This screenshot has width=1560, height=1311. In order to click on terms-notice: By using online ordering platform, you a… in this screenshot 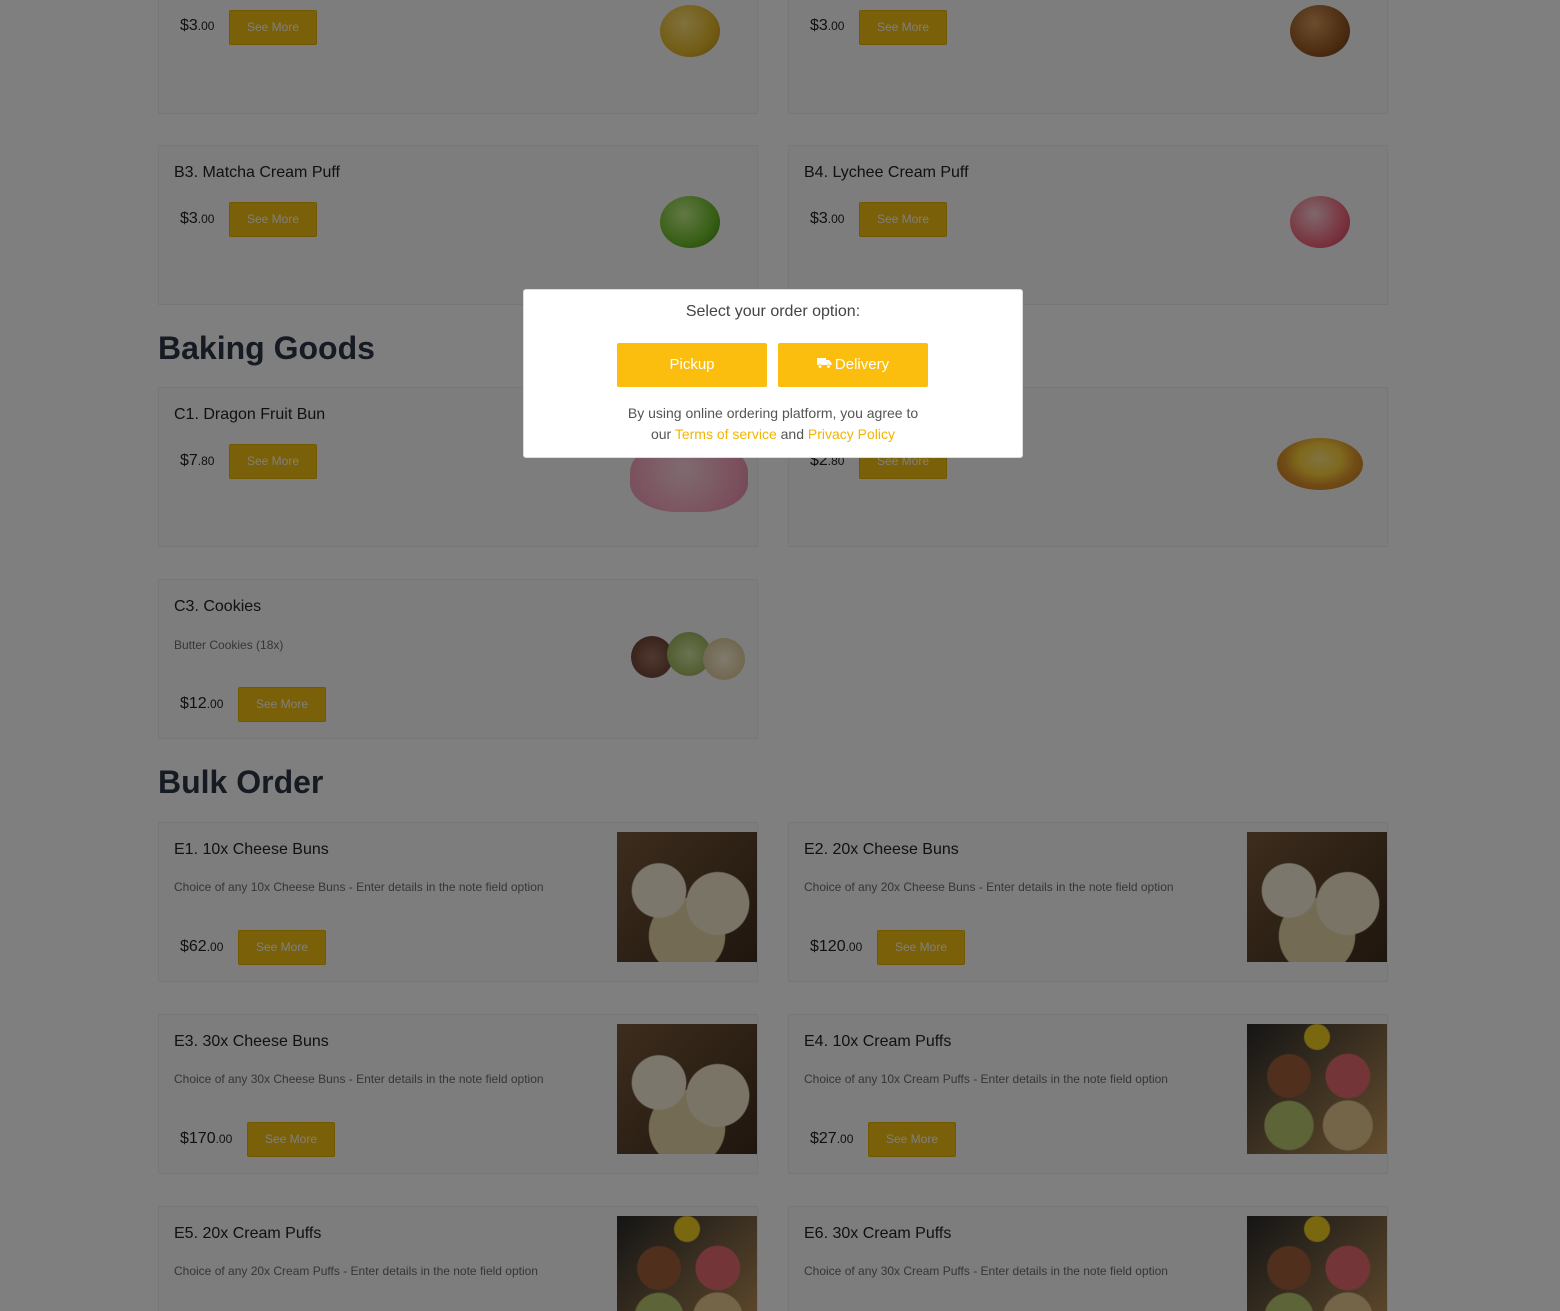, I will do `click(773, 424)`.